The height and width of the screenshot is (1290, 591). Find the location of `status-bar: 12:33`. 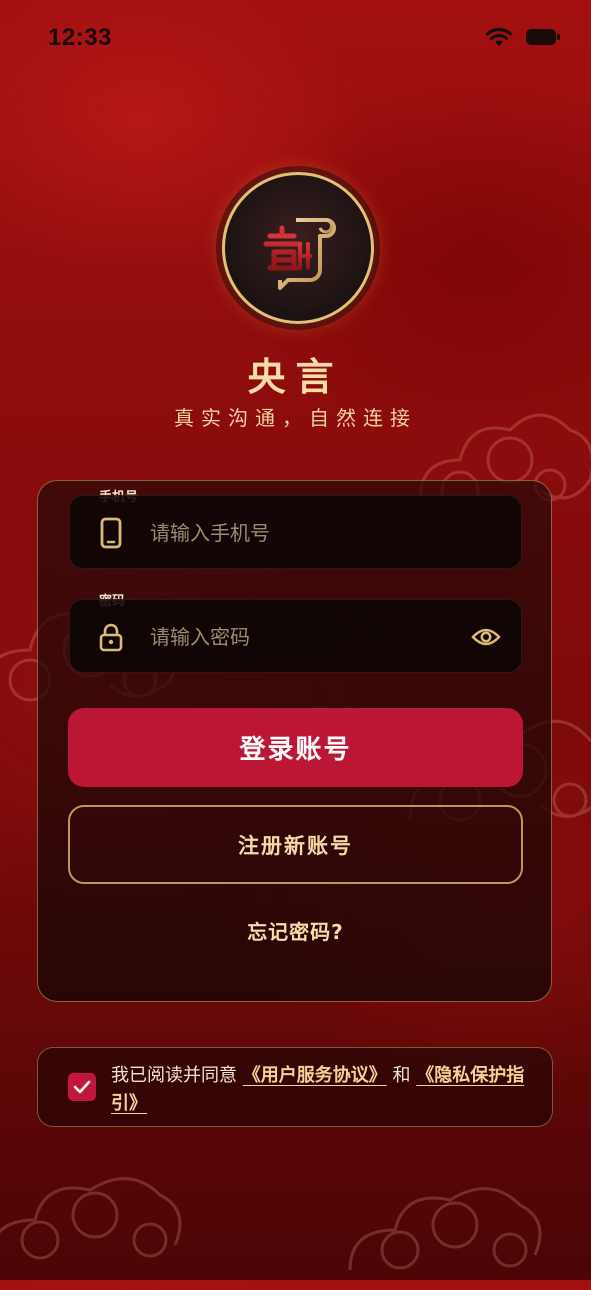

status-bar: 12:33 is located at coordinates (295, 35).